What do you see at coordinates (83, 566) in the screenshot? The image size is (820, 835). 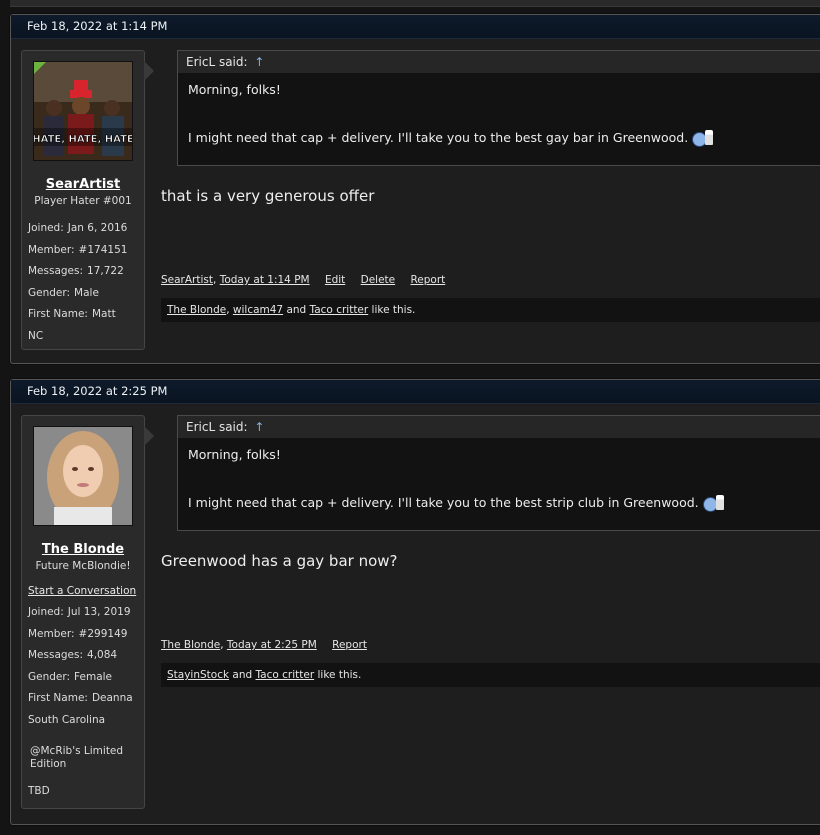 I see `user-title: Future McBlondie!` at bounding box center [83, 566].